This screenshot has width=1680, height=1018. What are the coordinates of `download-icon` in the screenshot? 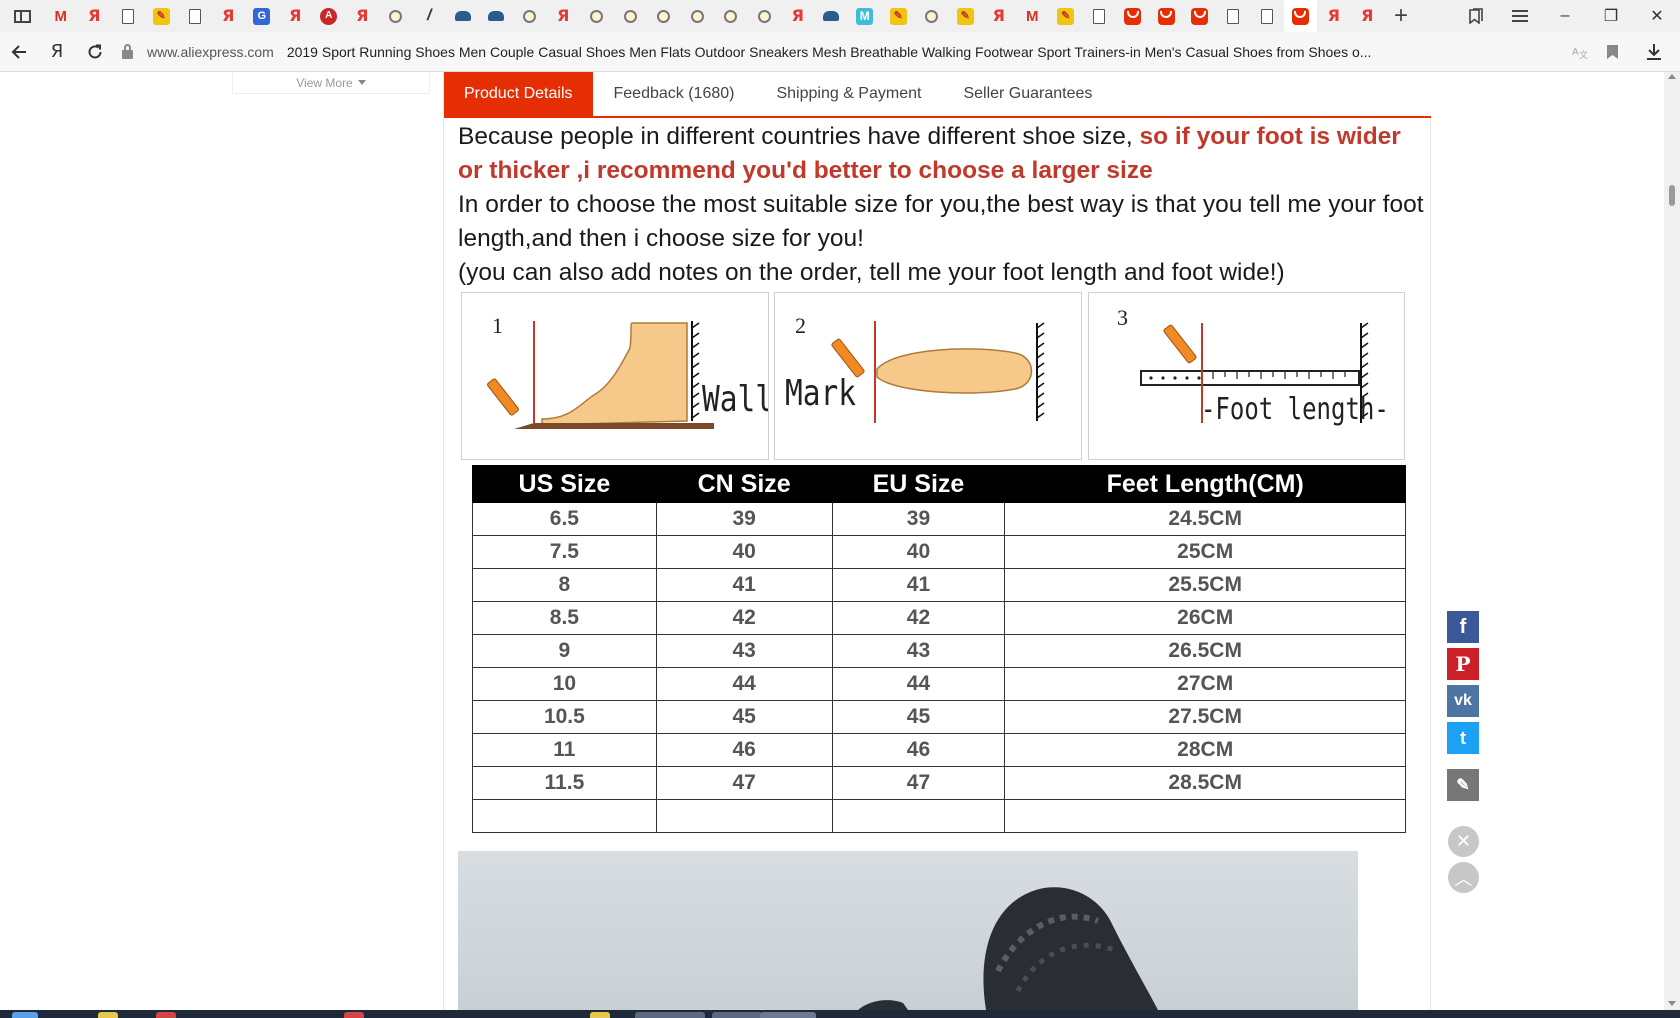 It's located at (1654, 52).